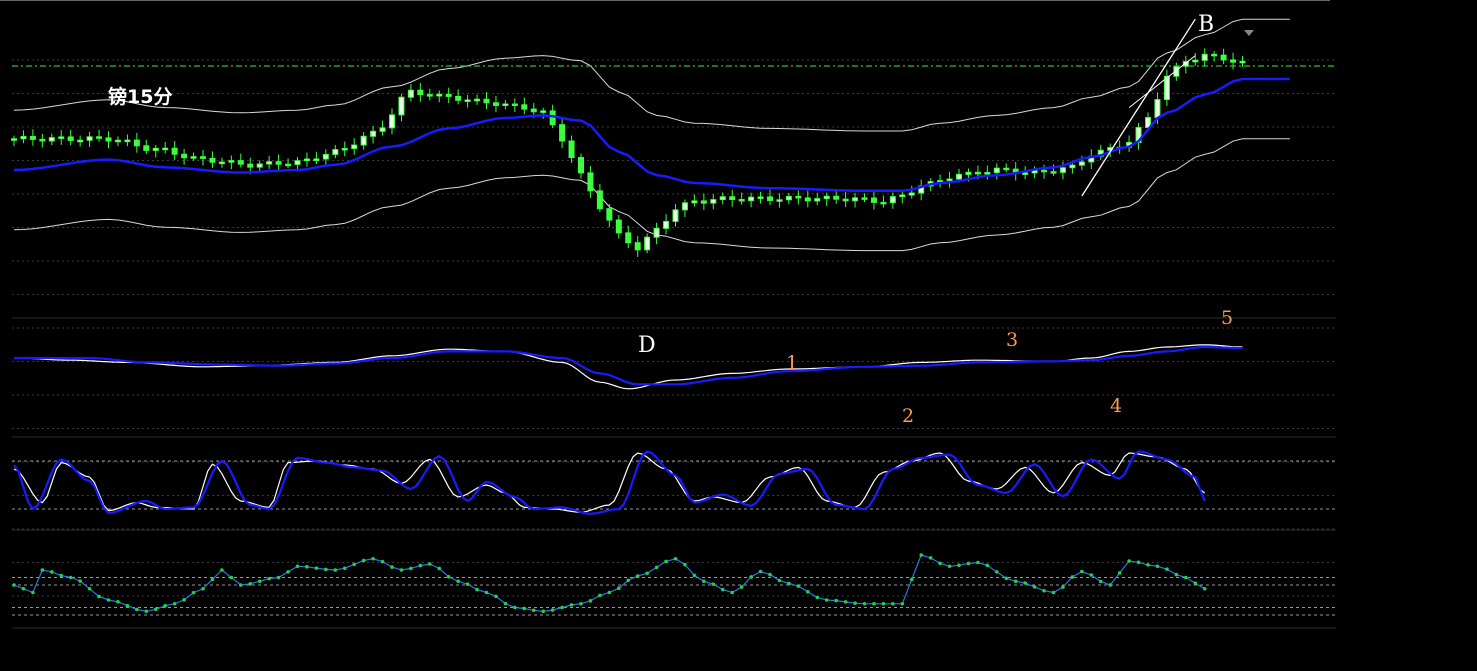 This screenshot has height=671, width=1477. What do you see at coordinates (140, 97) in the screenshot?
I see `chart-title: 镑15分` at bounding box center [140, 97].